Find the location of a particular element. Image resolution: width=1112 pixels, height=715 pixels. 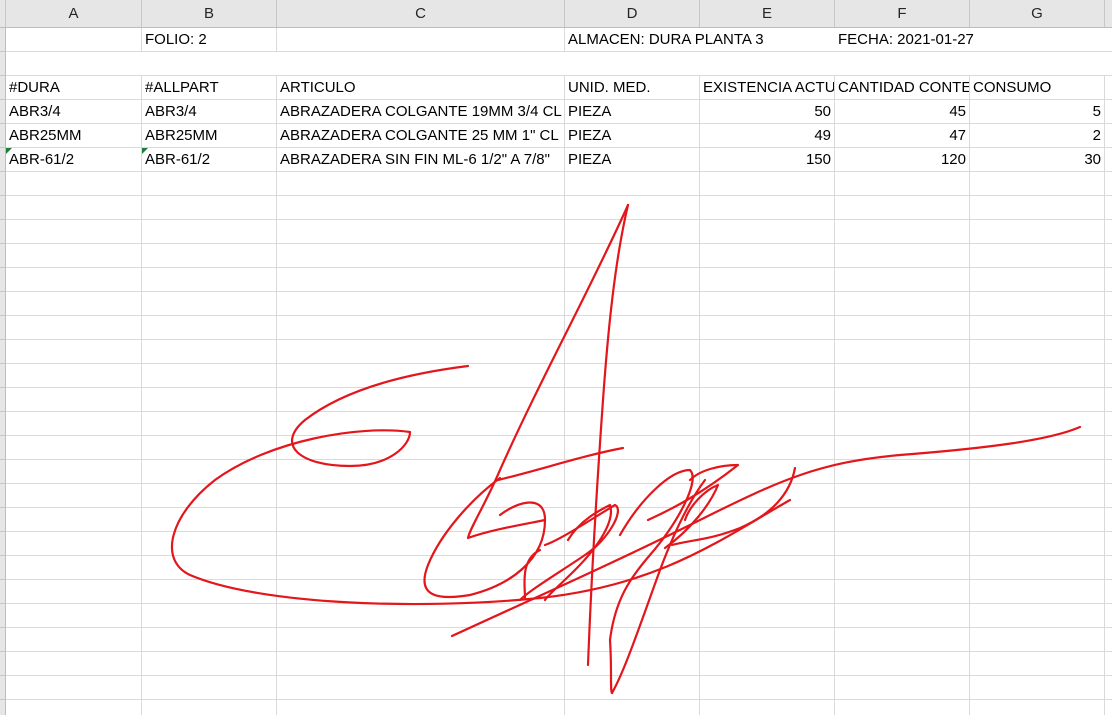

cell-dura: ABR3/4 is located at coordinates (74, 111).